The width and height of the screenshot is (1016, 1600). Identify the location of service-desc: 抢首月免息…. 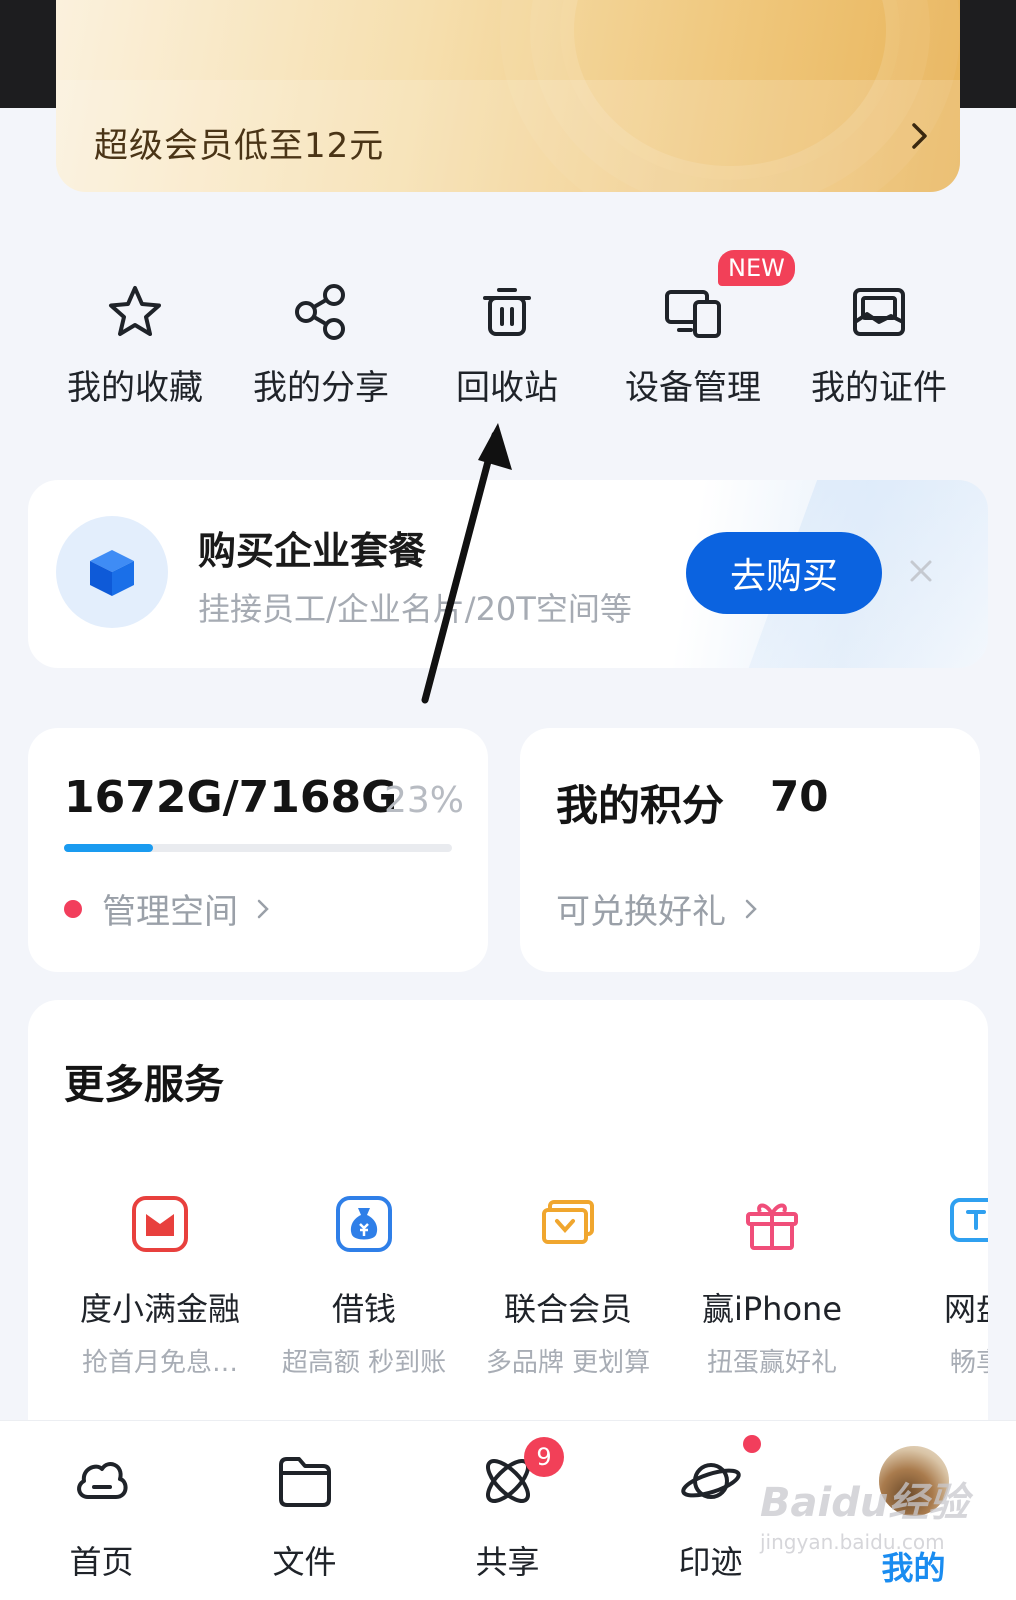
(159, 1363).